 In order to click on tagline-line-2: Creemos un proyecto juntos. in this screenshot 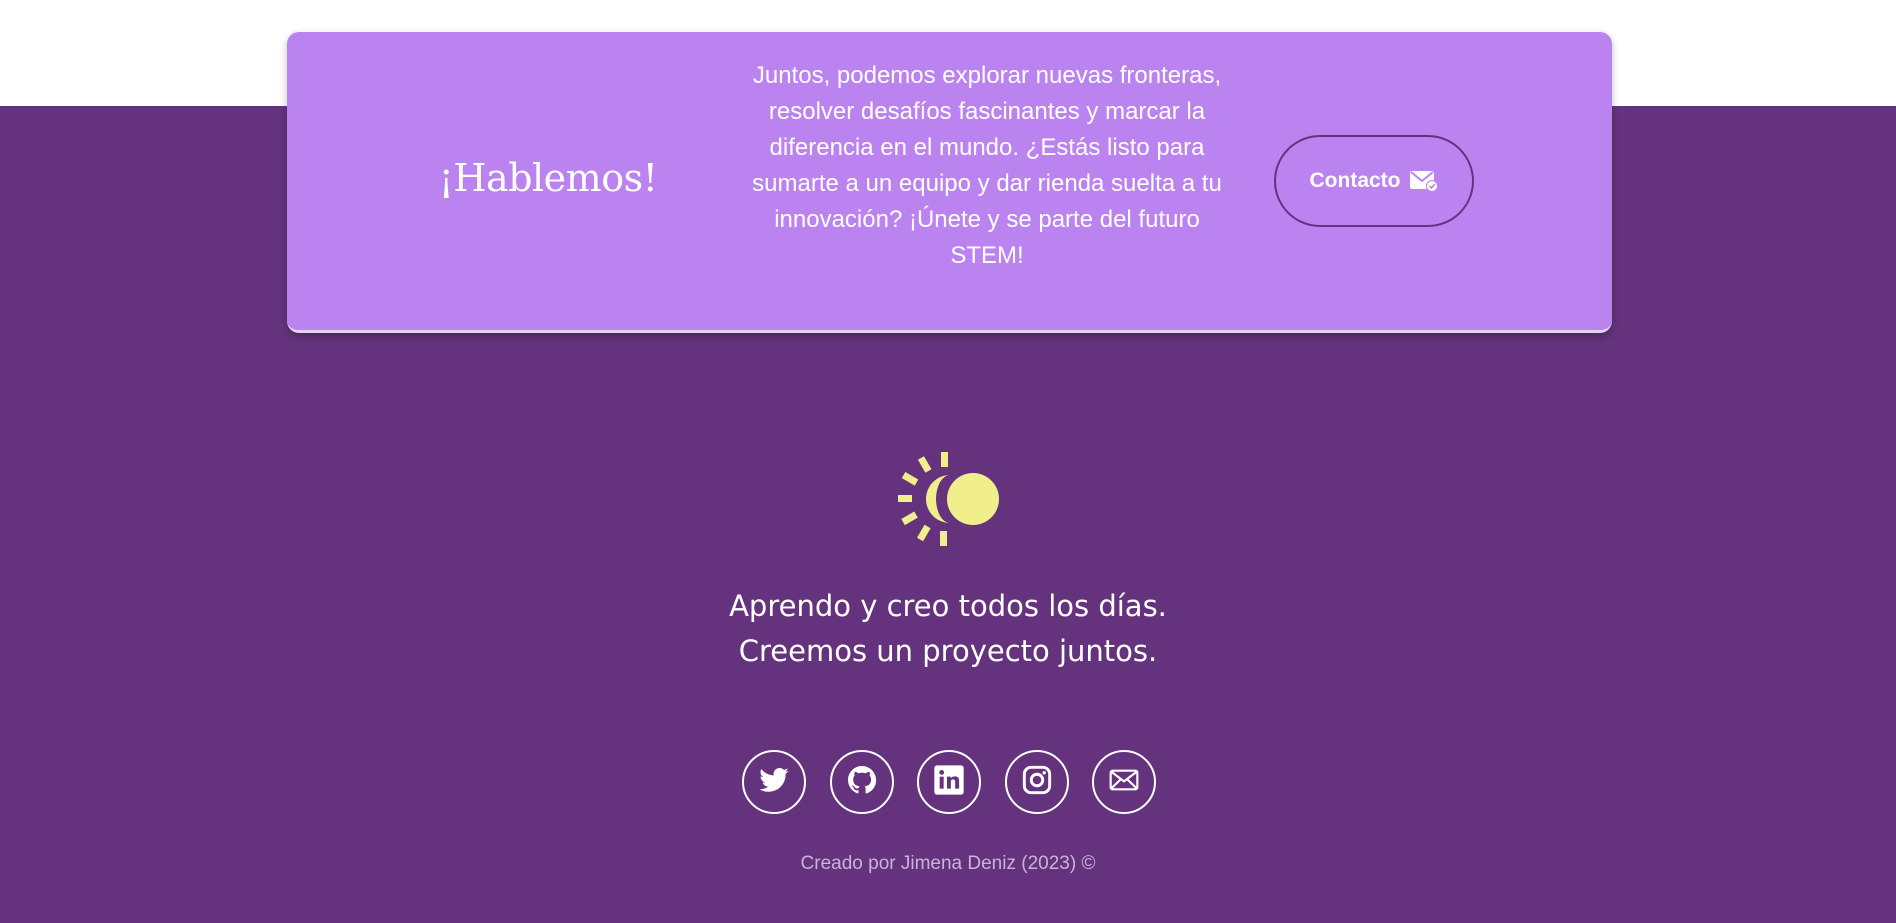, I will do `click(948, 651)`.